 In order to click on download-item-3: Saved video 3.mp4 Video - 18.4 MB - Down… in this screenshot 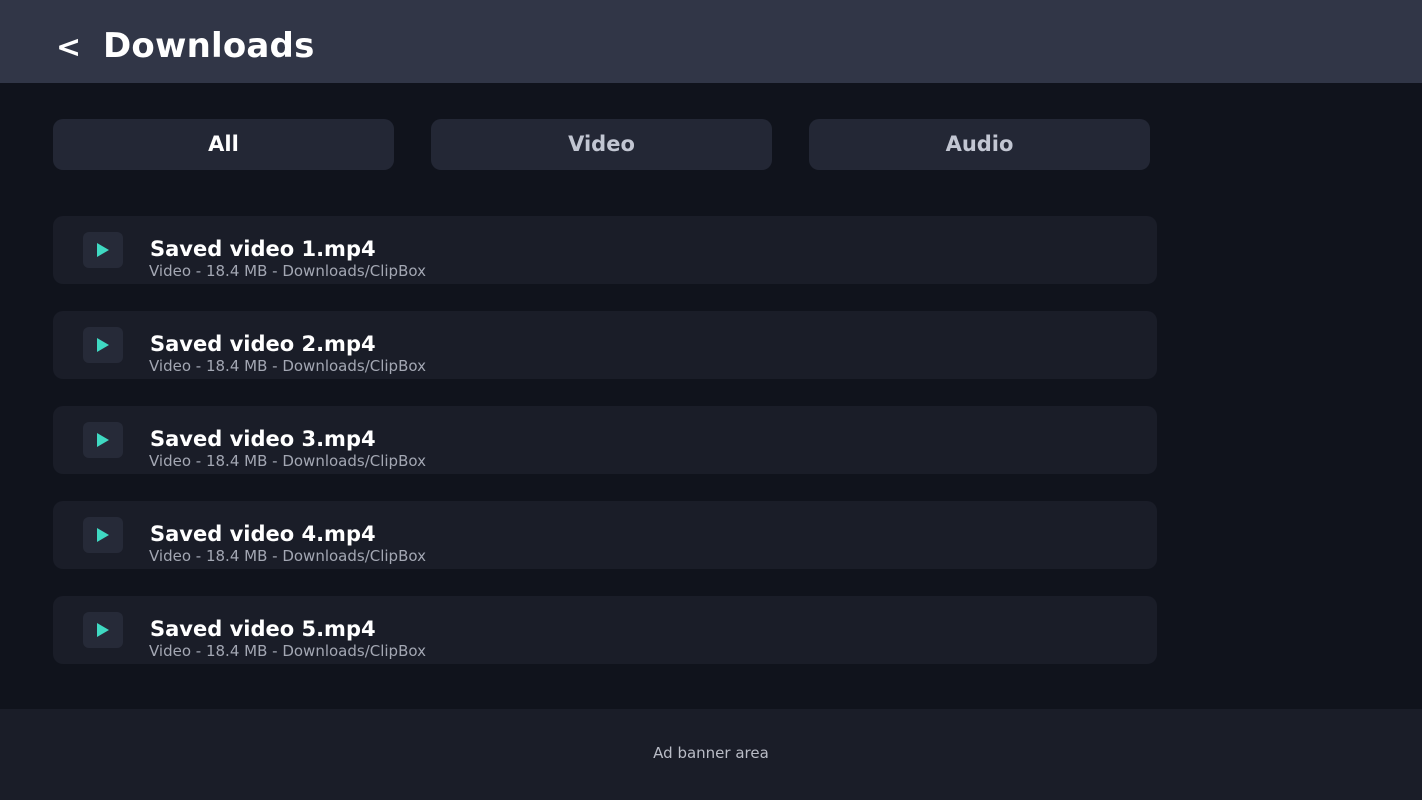, I will do `click(605, 440)`.